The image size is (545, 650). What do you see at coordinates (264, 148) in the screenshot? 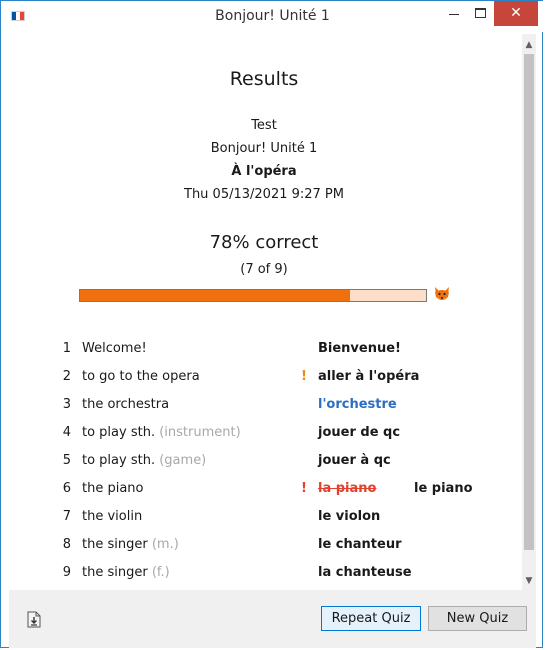
I see `course-name: Bonjour! Unité 1` at bounding box center [264, 148].